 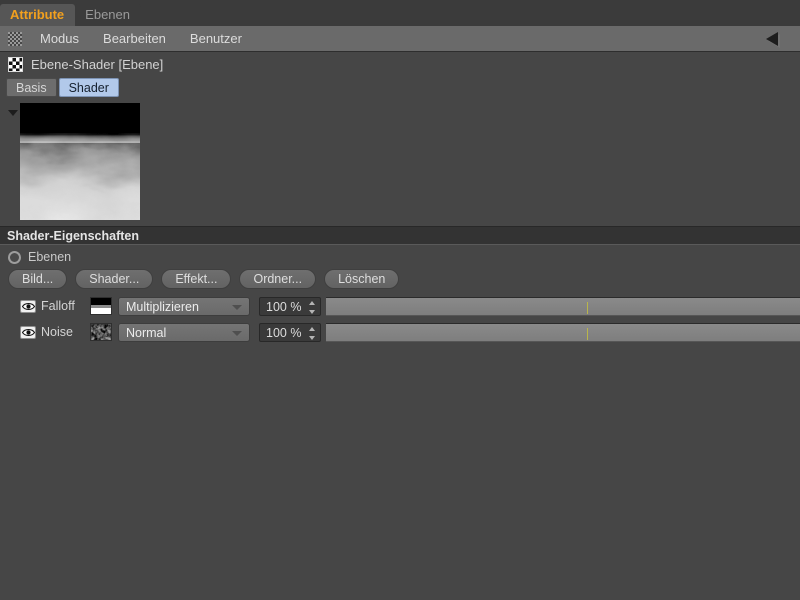 What do you see at coordinates (88, 87) in the screenshot?
I see `subtab-shader: Shader` at bounding box center [88, 87].